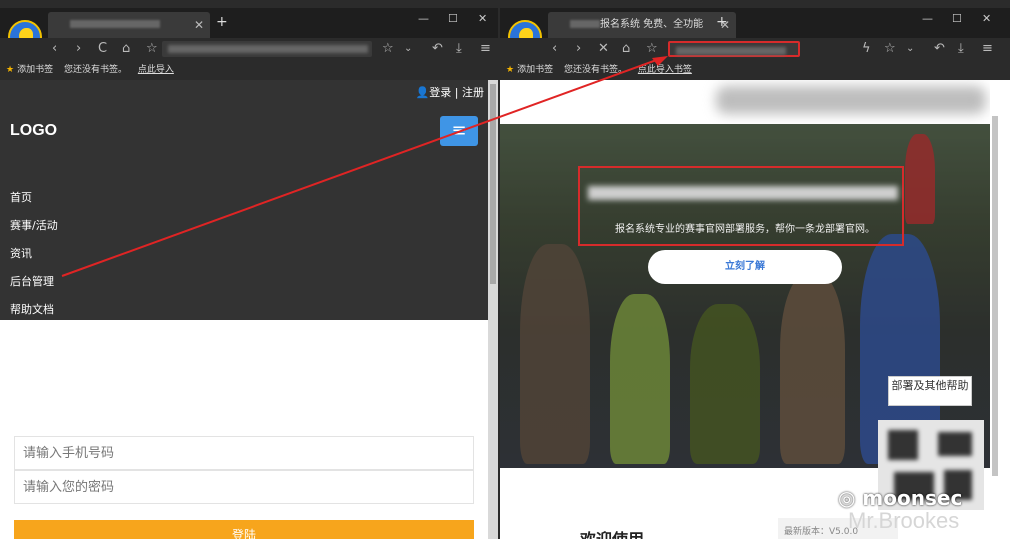 This screenshot has height=539, width=1010. I want to click on watermark-moonsec: ◎ moonsec, so click(900, 498).